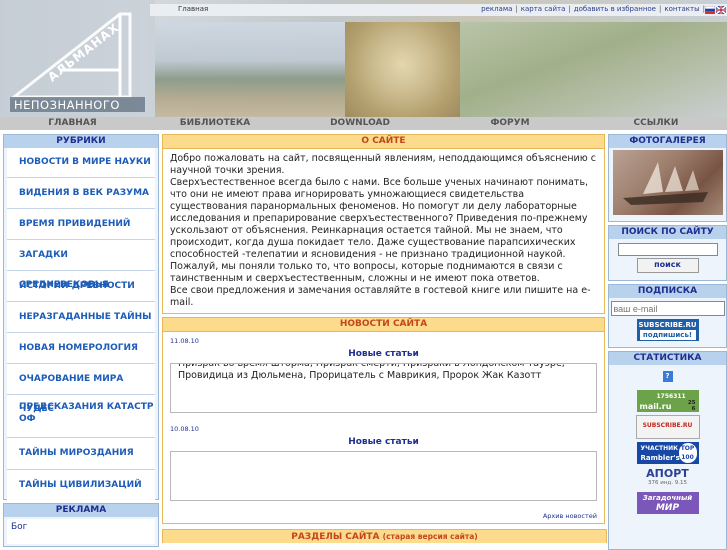 This screenshot has height=550, width=727. I want to click on news-archive-link: Архив новостей, so click(570, 516).